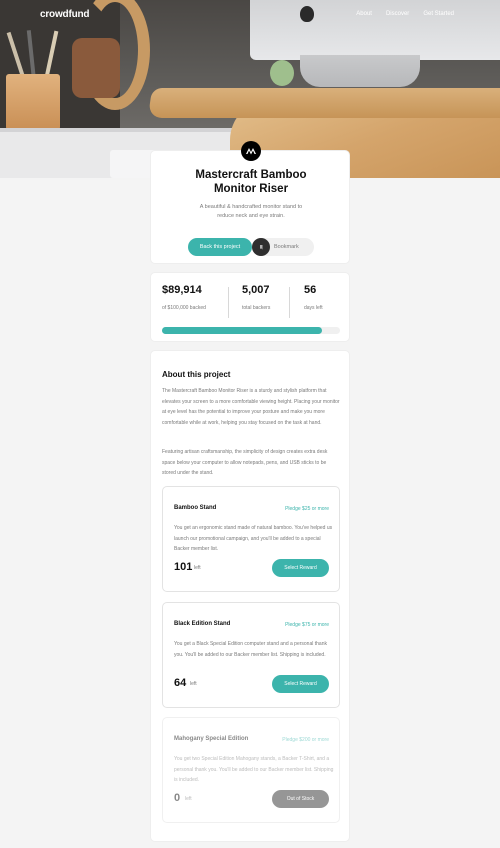 The image size is (500, 848). What do you see at coordinates (184, 297) in the screenshot?
I see `stat-backed: $89,914 of $100,000 backed` at bounding box center [184, 297].